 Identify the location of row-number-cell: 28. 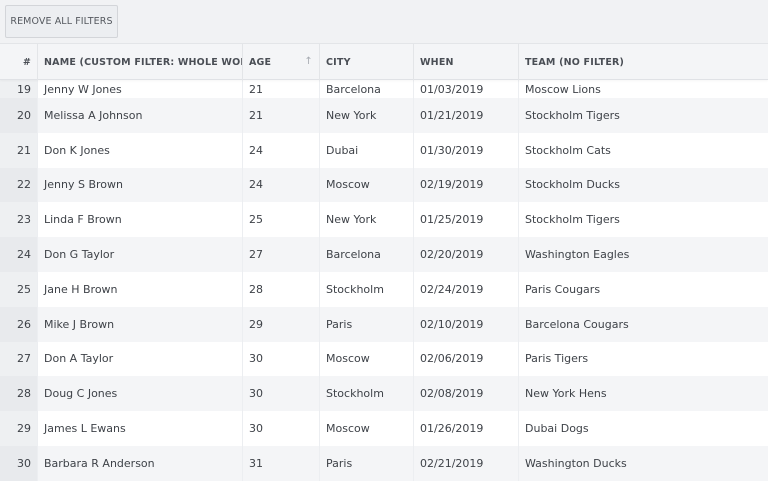
(19, 394).